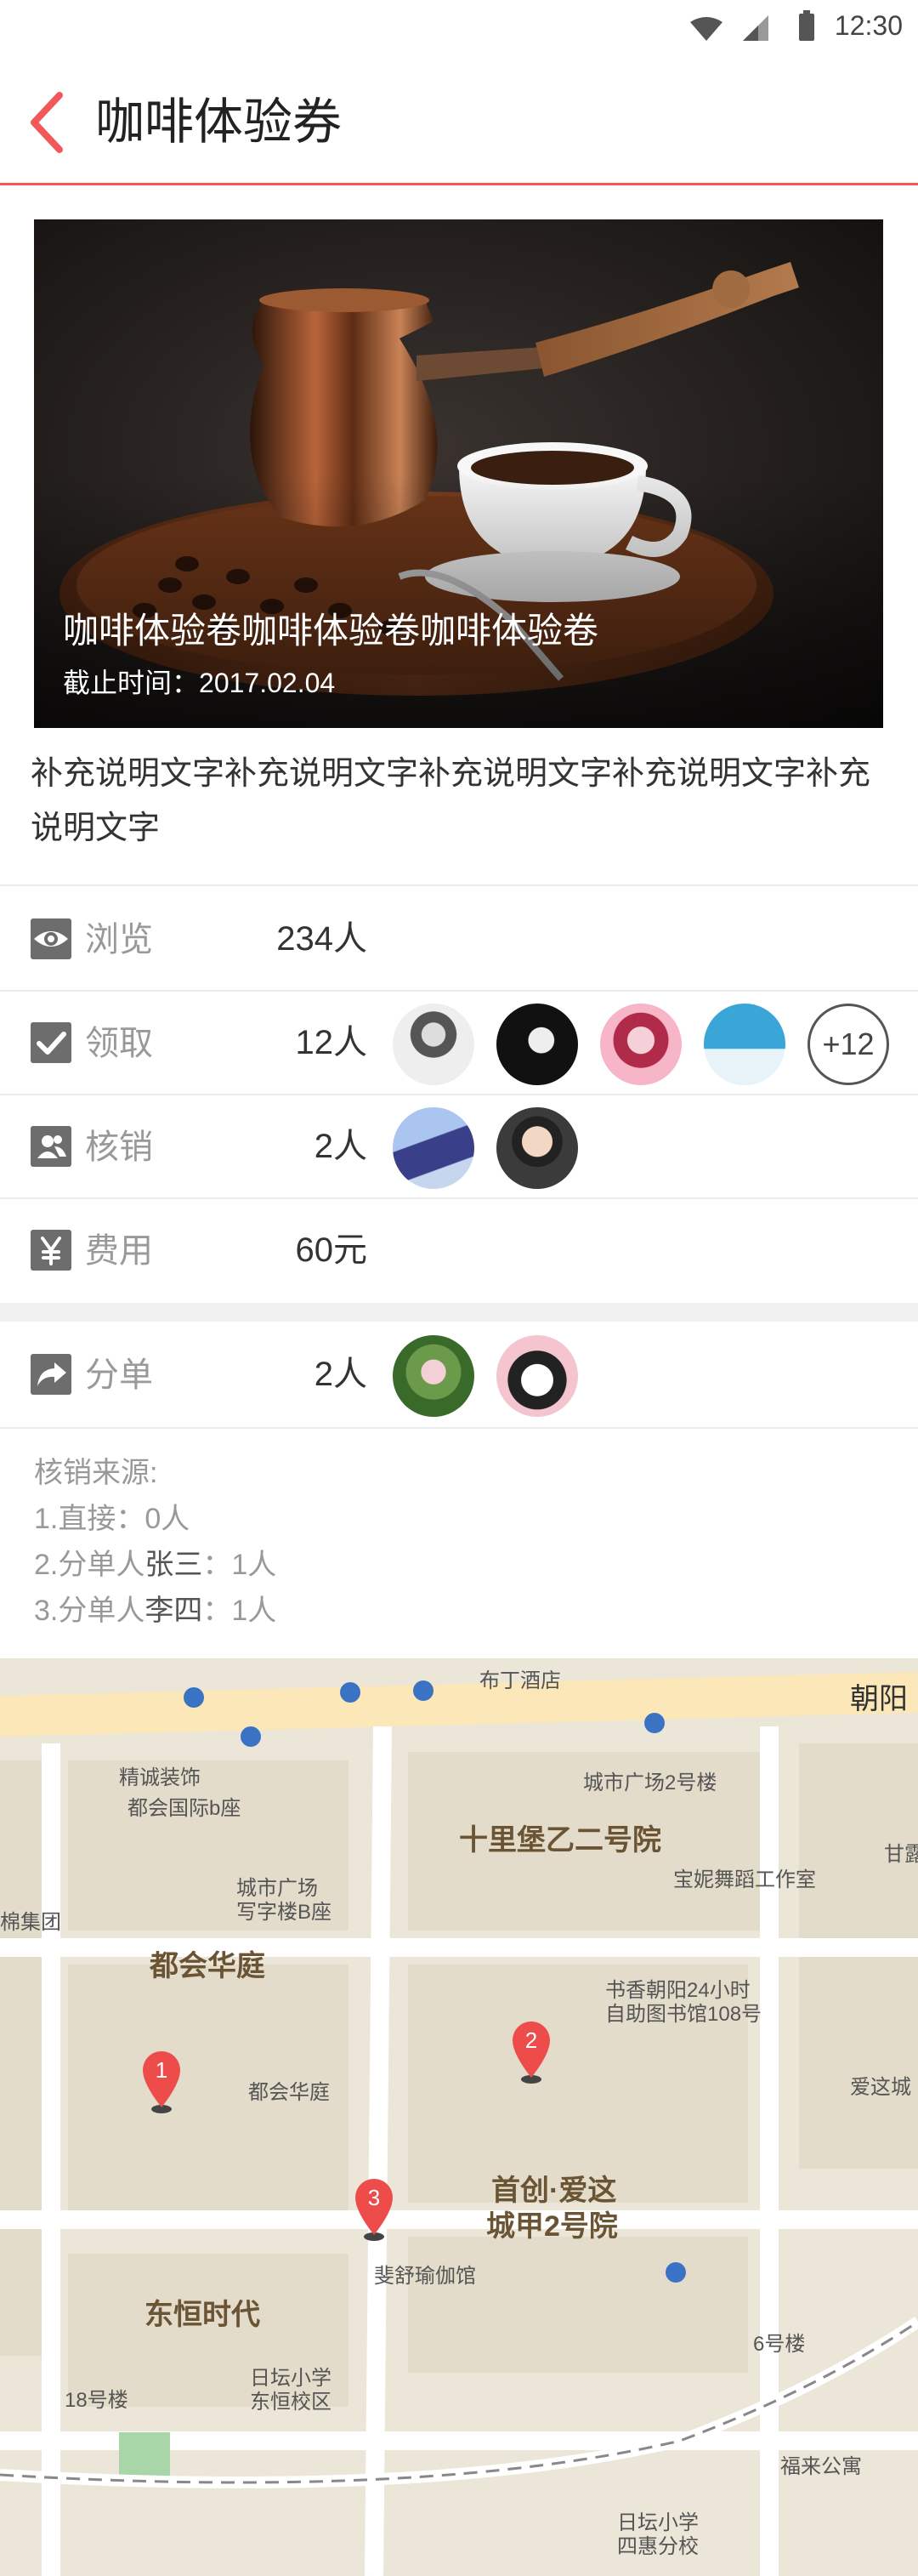 This screenshot has width=918, height=2576. What do you see at coordinates (284, 1912) in the screenshot?
I see `map-label: 写字楼B座` at bounding box center [284, 1912].